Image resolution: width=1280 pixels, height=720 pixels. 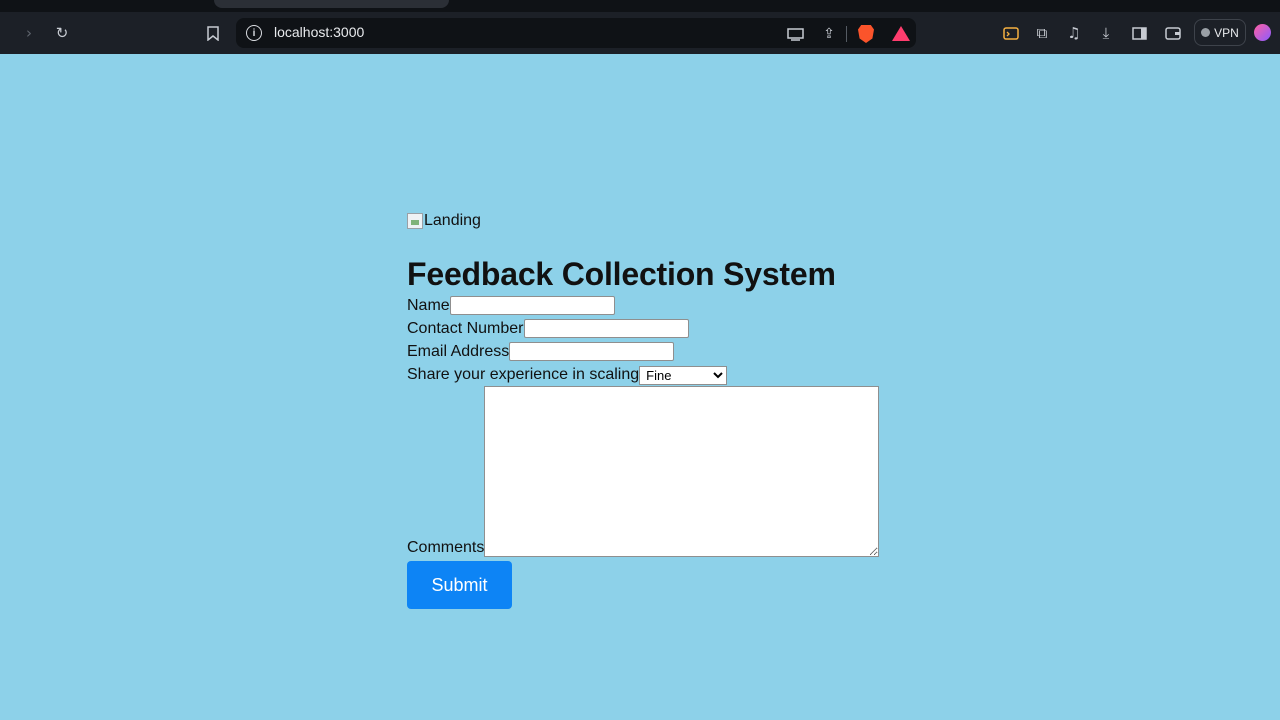 I want to click on email-label: Email Address, so click(x=458, y=351).